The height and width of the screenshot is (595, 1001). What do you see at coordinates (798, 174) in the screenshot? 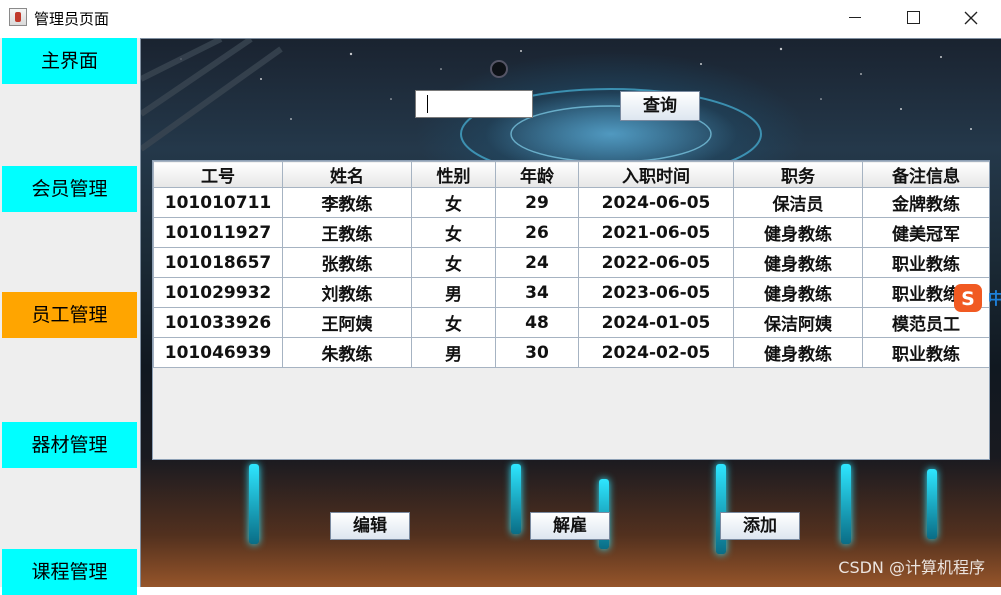
I see `column-header: 职务` at bounding box center [798, 174].